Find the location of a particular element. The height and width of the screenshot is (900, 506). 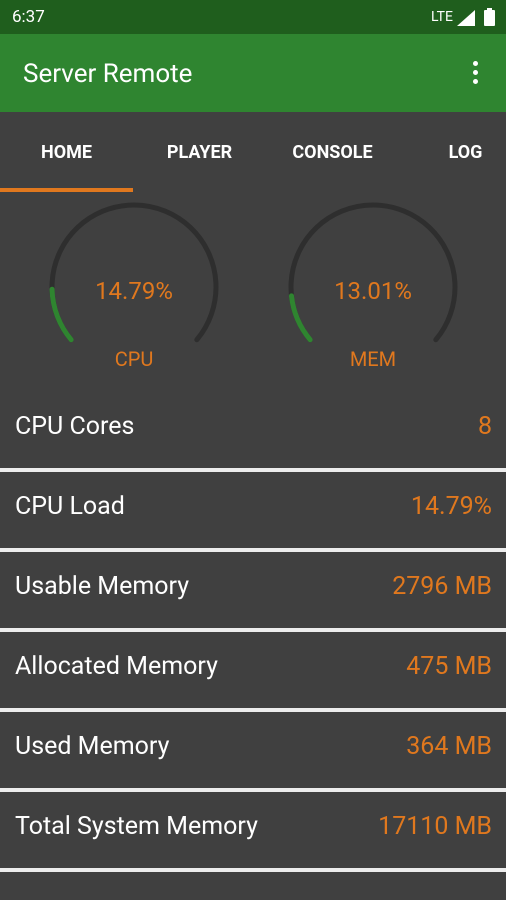

status-bar: 6:37 LTE is located at coordinates (253, 17).